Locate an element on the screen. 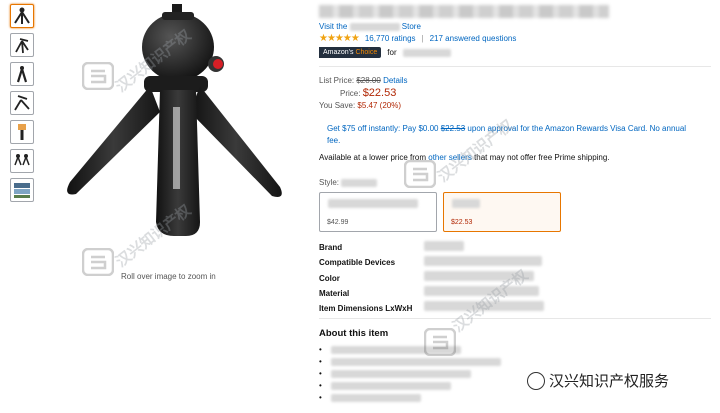 This screenshot has width=720, height=413. list-price-value: $28.00 is located at coordinates (368, 80).